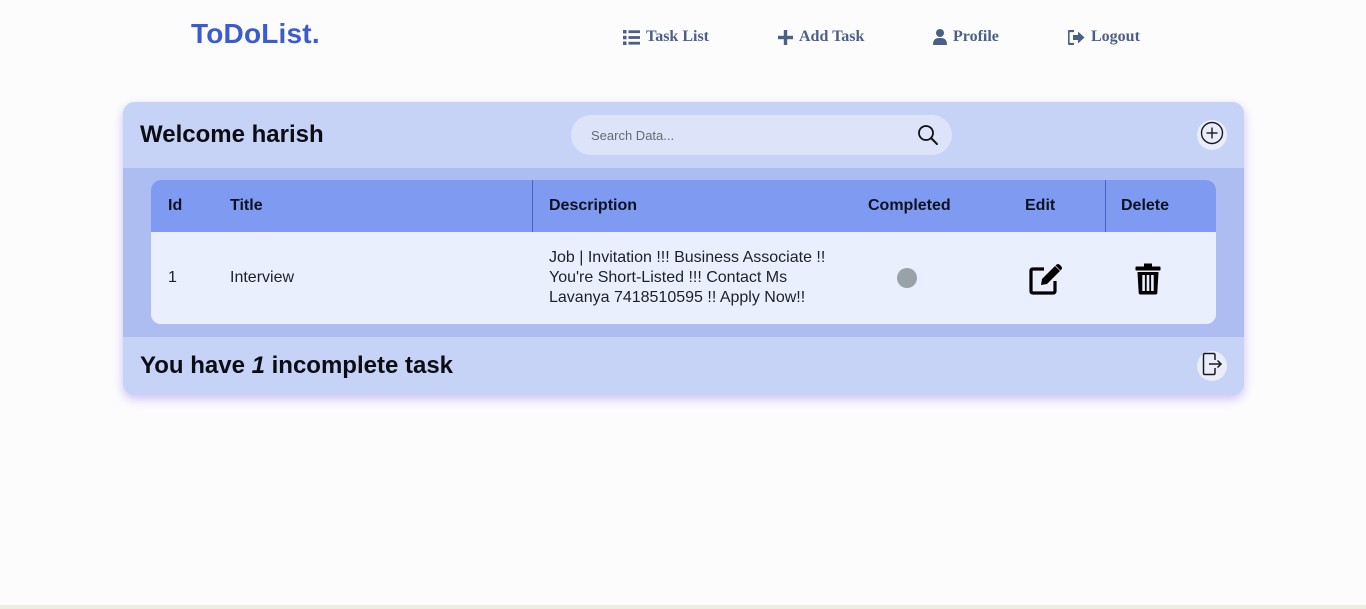 Image resolution: width=1366 pixels, height=609 pixels. I want to click on export-button, so click(1212, 366).